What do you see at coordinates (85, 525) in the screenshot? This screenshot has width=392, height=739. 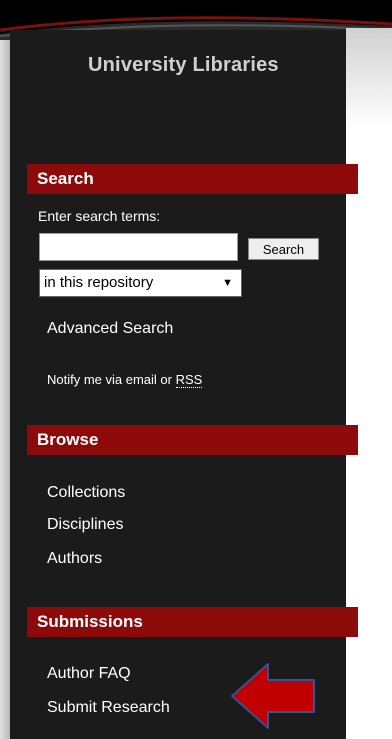 I see `browse-disciplines-link: Disciplines` at bounding box center [85, 525].